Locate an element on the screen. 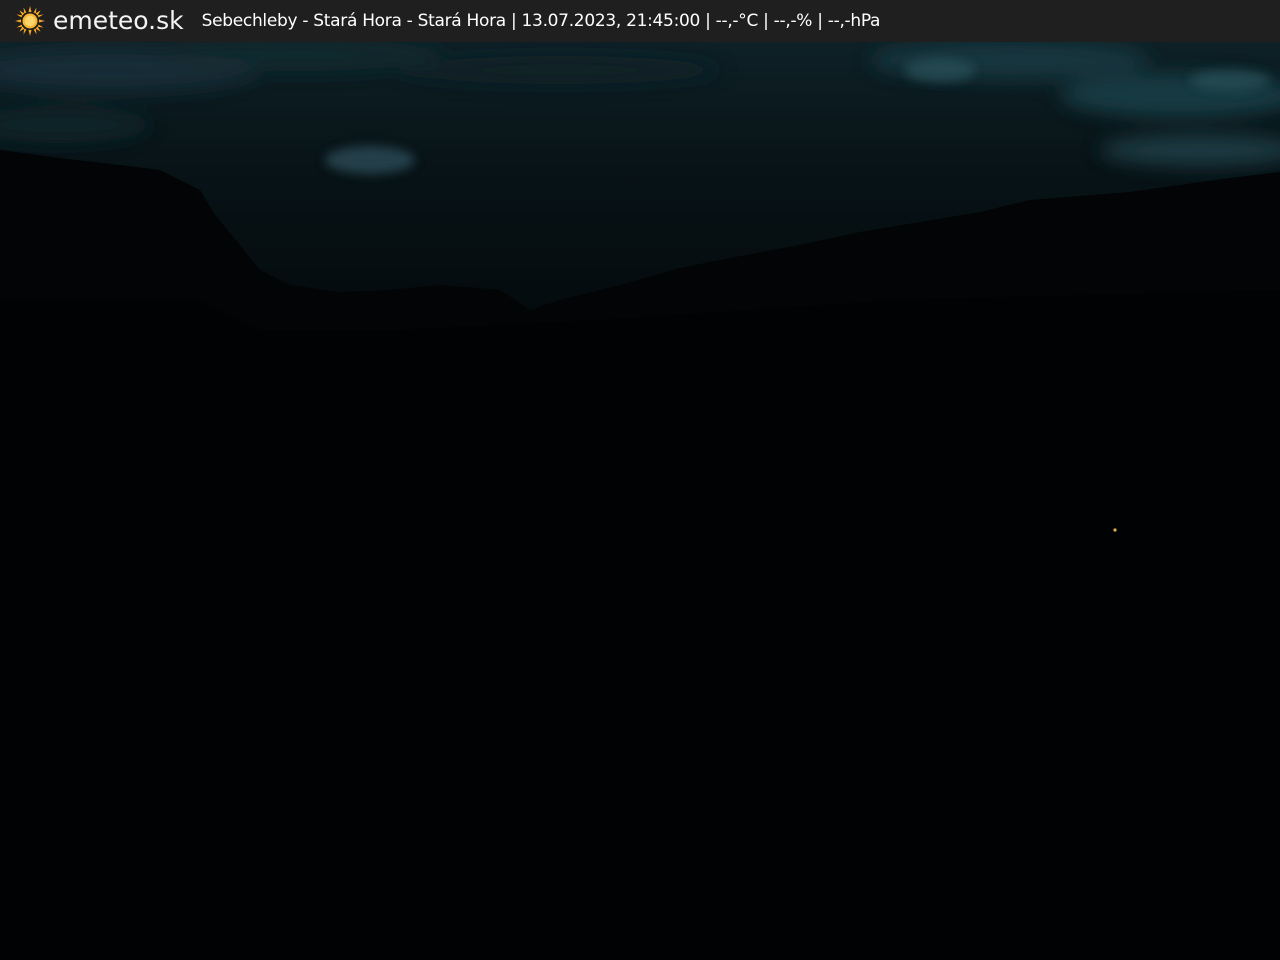  distant-light is located at coordinates (1115, 530).